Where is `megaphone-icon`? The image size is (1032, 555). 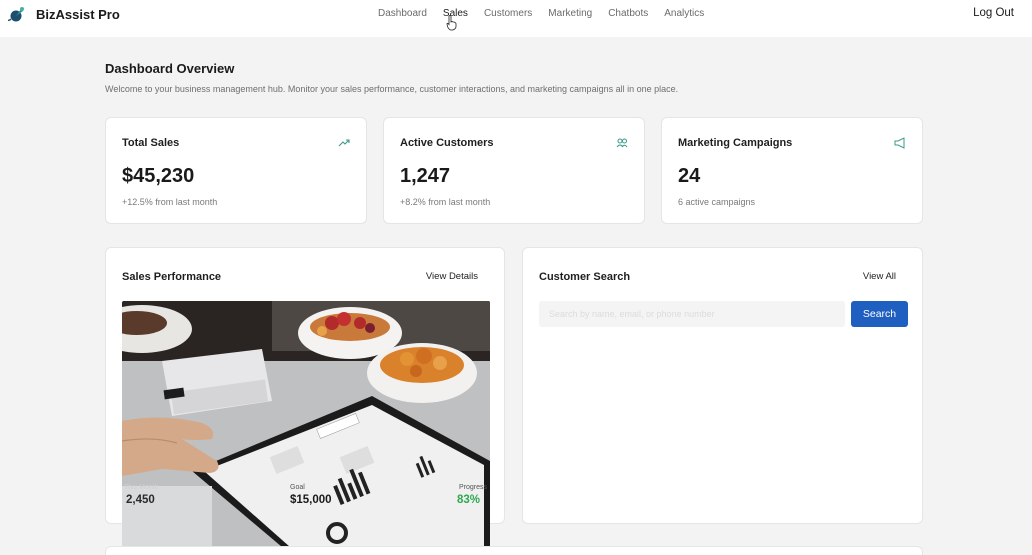 megaphone-icon is located at coordinates (899, 143).